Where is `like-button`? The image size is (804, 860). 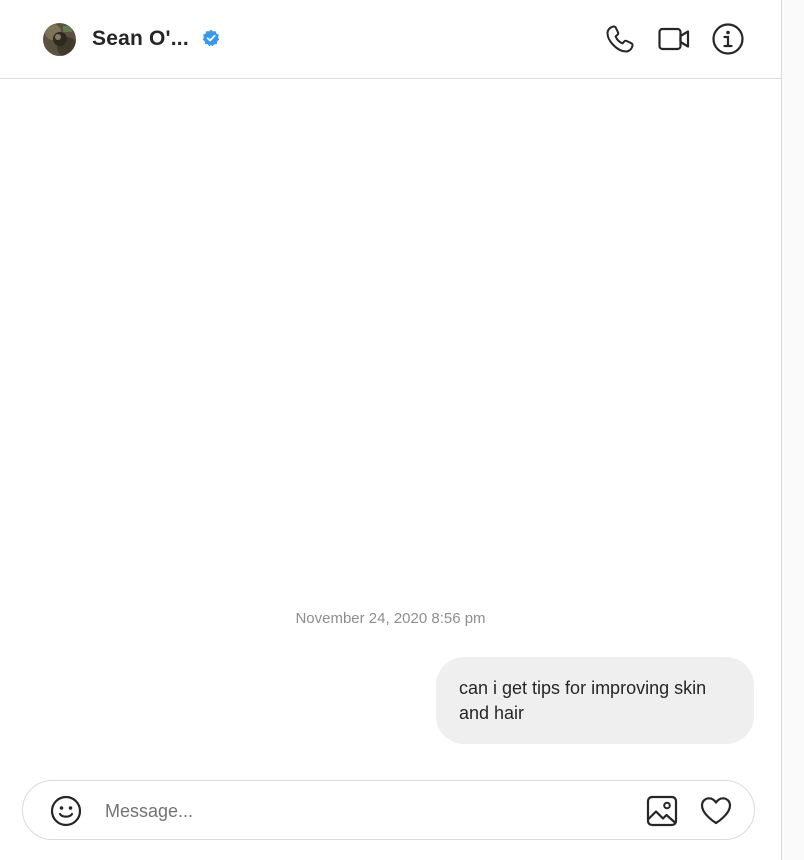 like-button is located at coordinates (716, 811).